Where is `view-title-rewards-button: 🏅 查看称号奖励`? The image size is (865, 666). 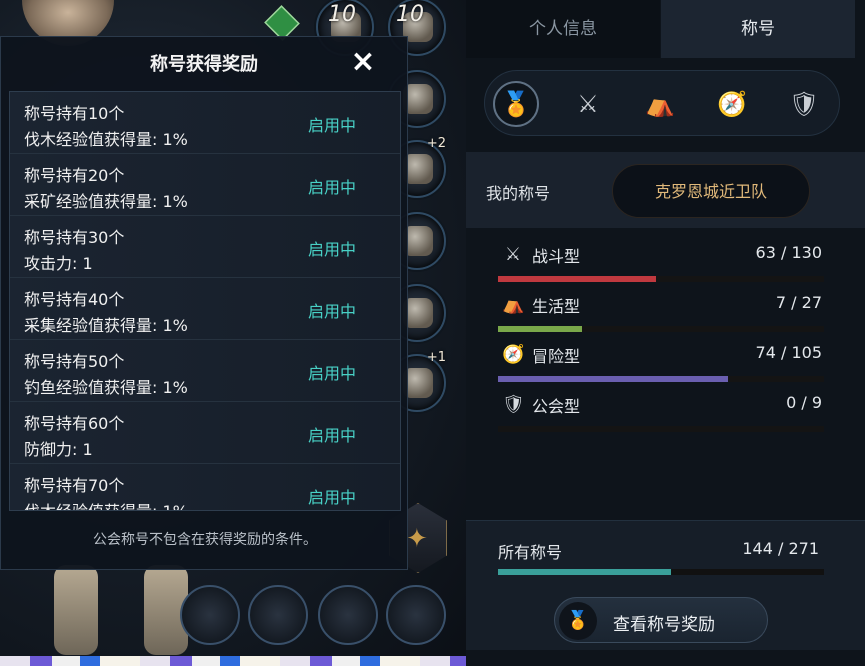
view-title-rewards-button: 🏅 查看称号奖励 is located at coordinates (661, 620).